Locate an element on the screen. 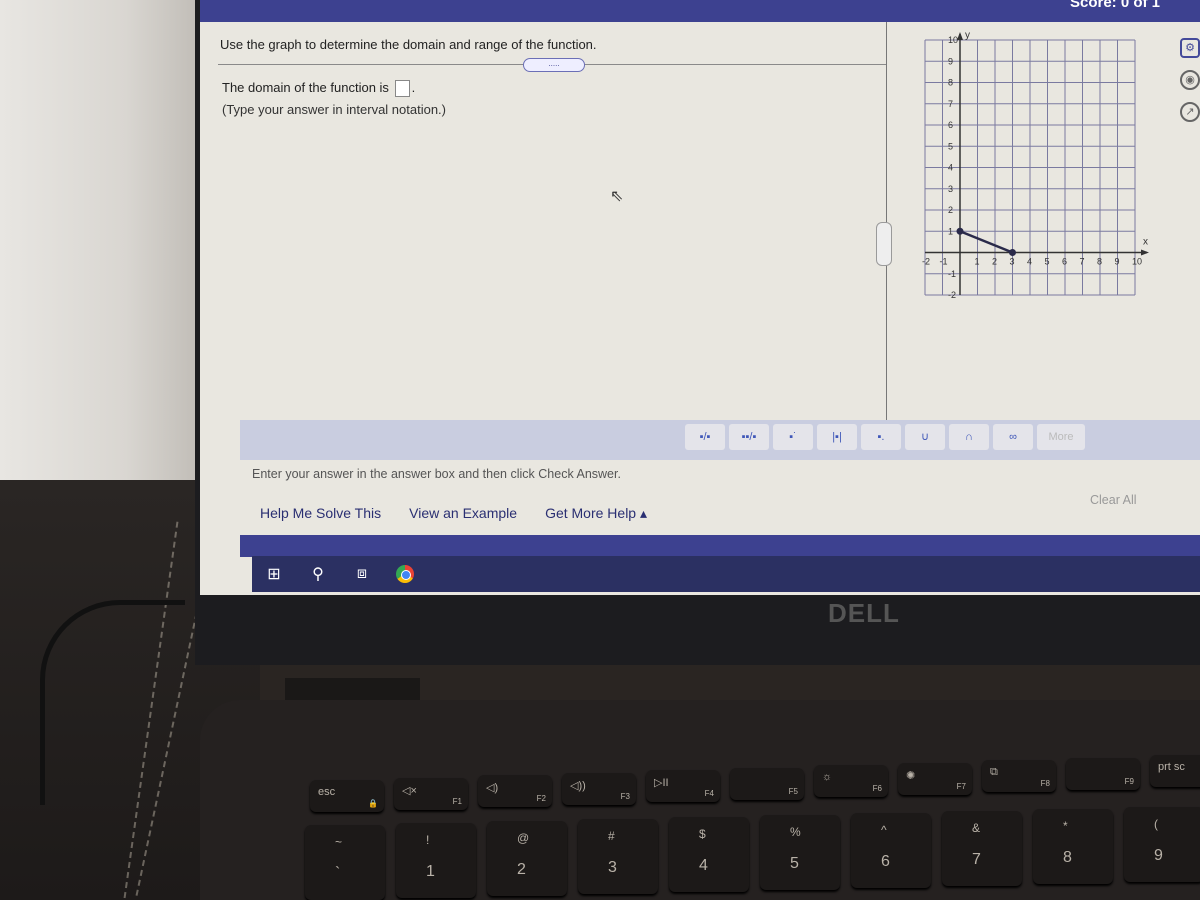 This screenshot has width=1200, height=900. key-num-4: 4 $ is located at coordinates (709, 854).